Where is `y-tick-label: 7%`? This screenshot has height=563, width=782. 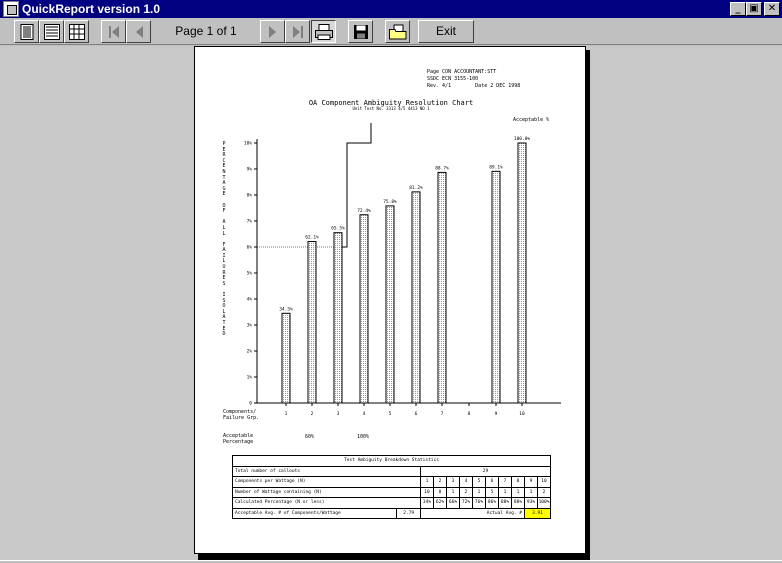 y-tick-label: 7% is located at coordinates (250, 222).